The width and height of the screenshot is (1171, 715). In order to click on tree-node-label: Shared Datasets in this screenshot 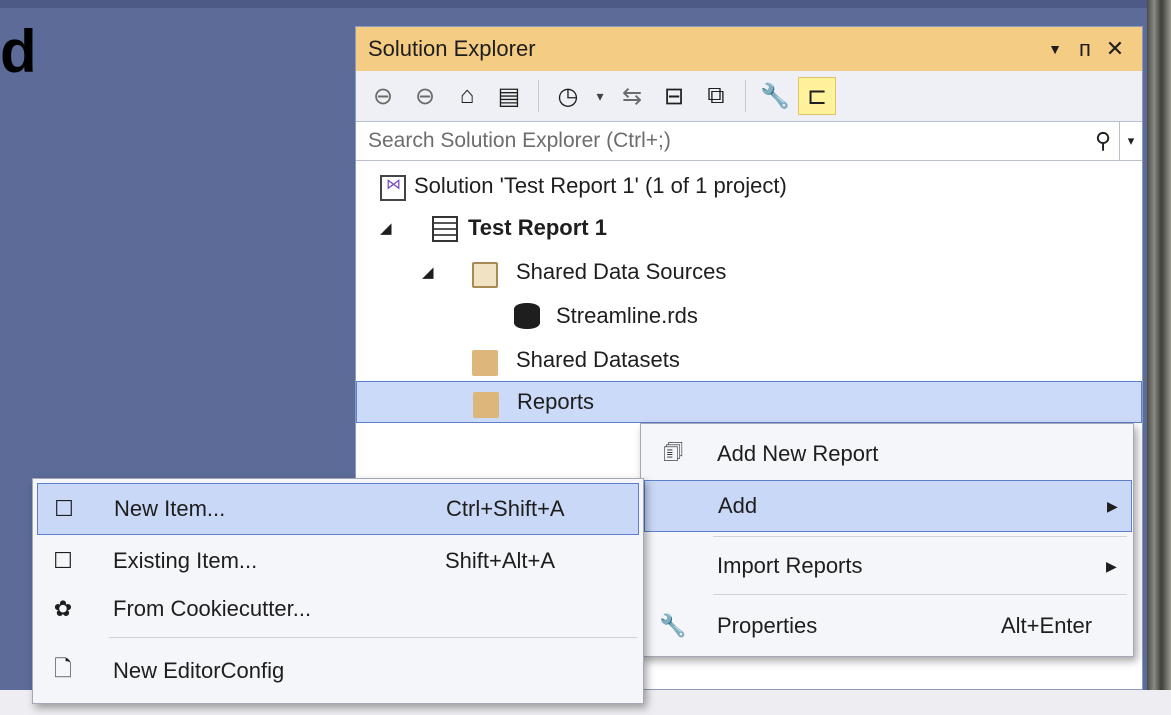, I will do `click(598, 359)`.